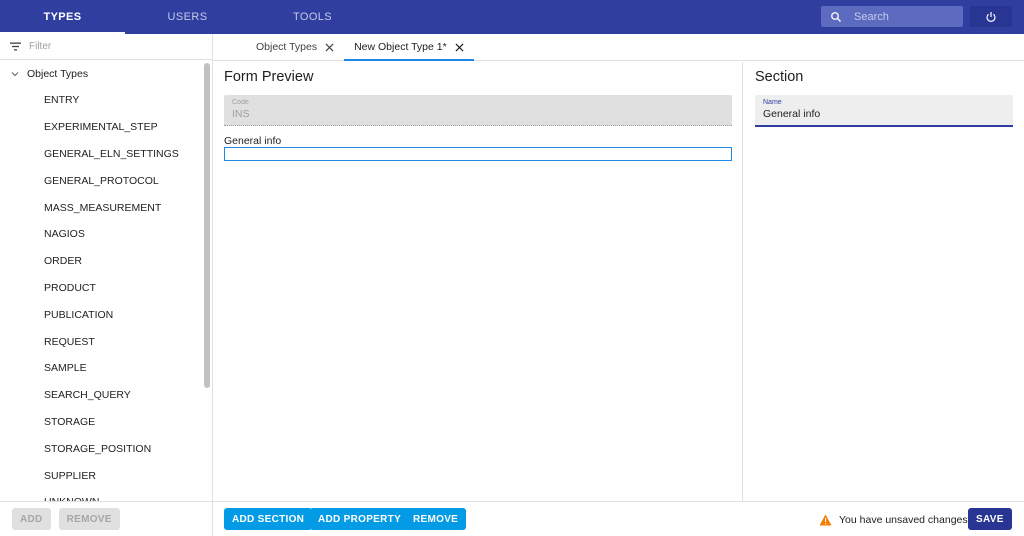 The height and width of the screenshot is (536, 1024). Describe the element at coordinates (990, 519) in the screenshot. I see `save-button: SAVE` at that location.